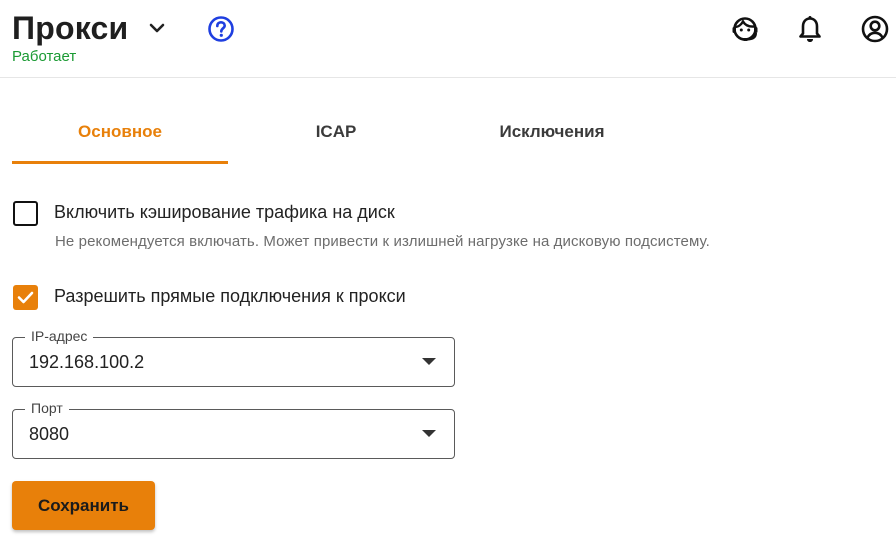 Image resolution: width=896 pixels, height=543 pixels. What do you see at coordinates (47, 408) in the screenshot?
I see `port-field-label: Порт` at bounding box center [47, 408].